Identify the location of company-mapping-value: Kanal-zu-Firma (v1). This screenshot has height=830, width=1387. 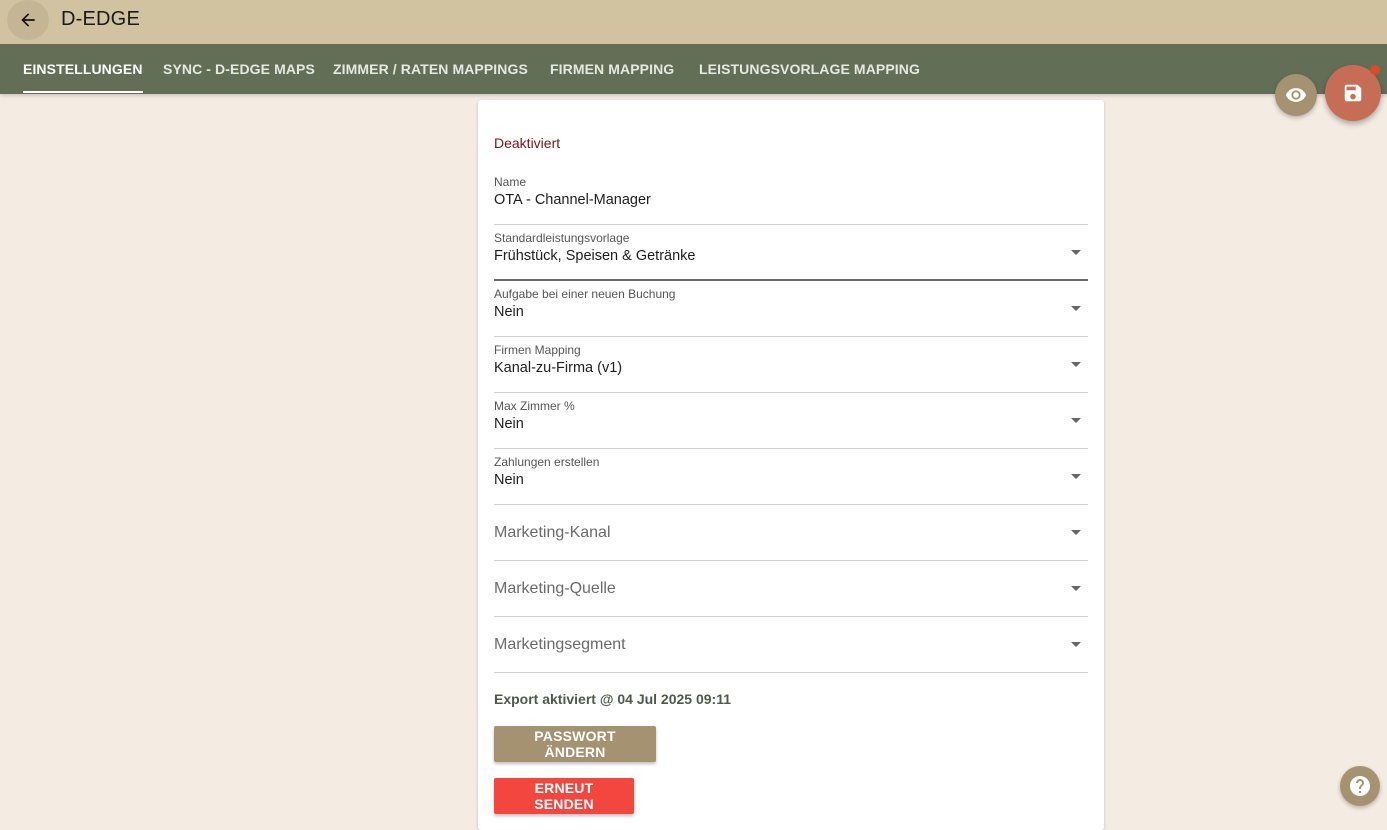
(558, 368).